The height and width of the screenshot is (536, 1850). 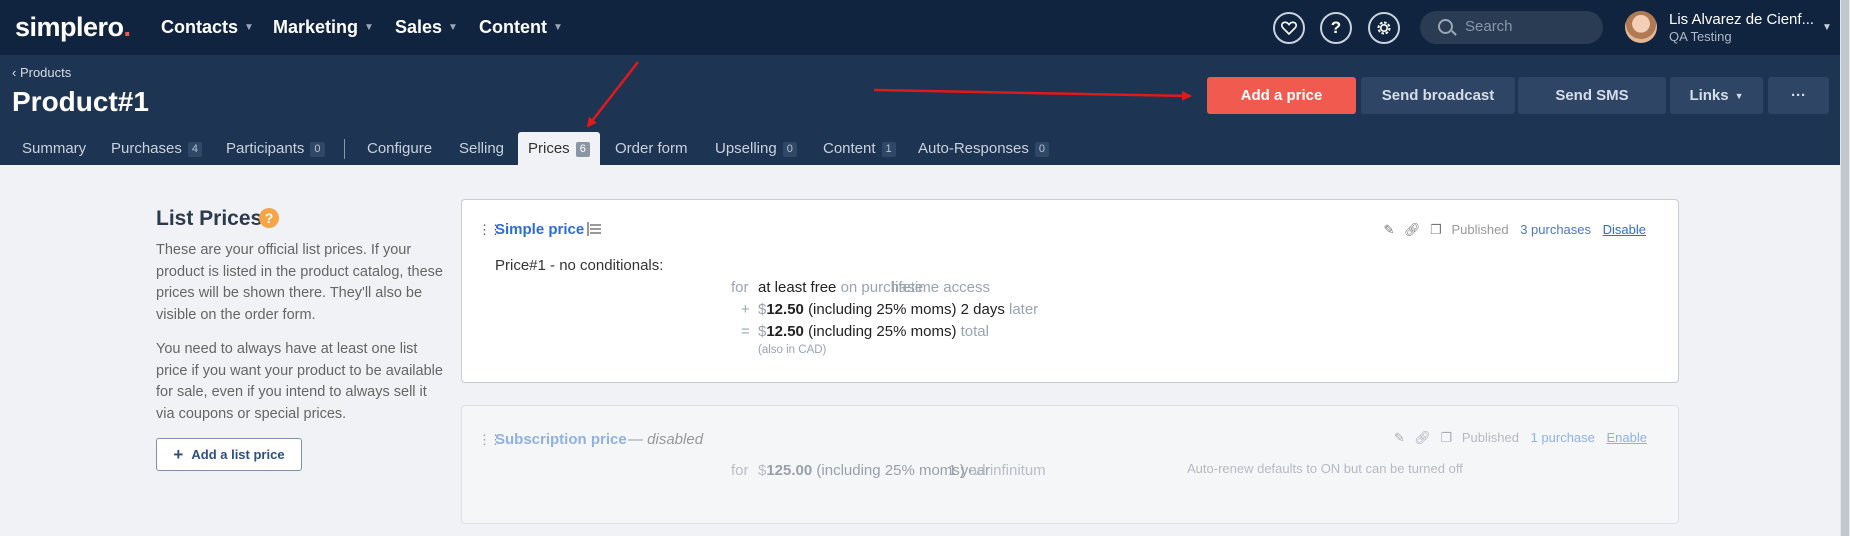 What do you see at coordinates (1700, 36) in the screenshot?
I see `user-org: QA Testing` at bounding box center [1700, 36].